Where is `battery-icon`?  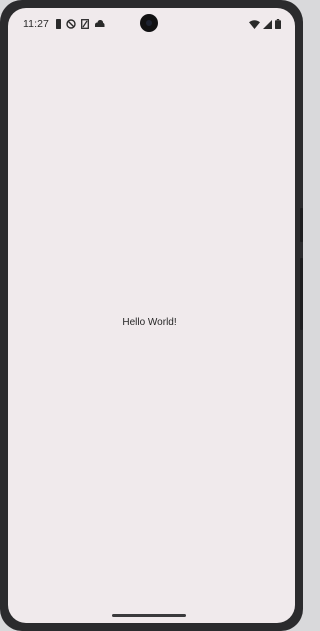 battery-icon is located at coordinates (278, 24).